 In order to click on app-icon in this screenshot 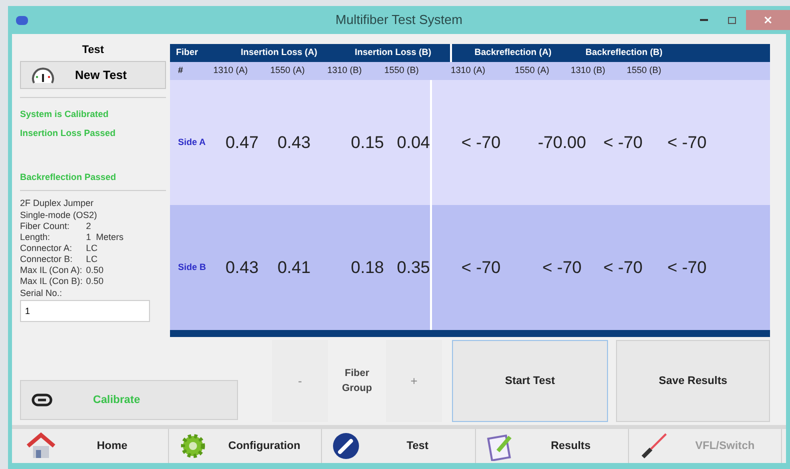, I will do `click(22, 20)`.